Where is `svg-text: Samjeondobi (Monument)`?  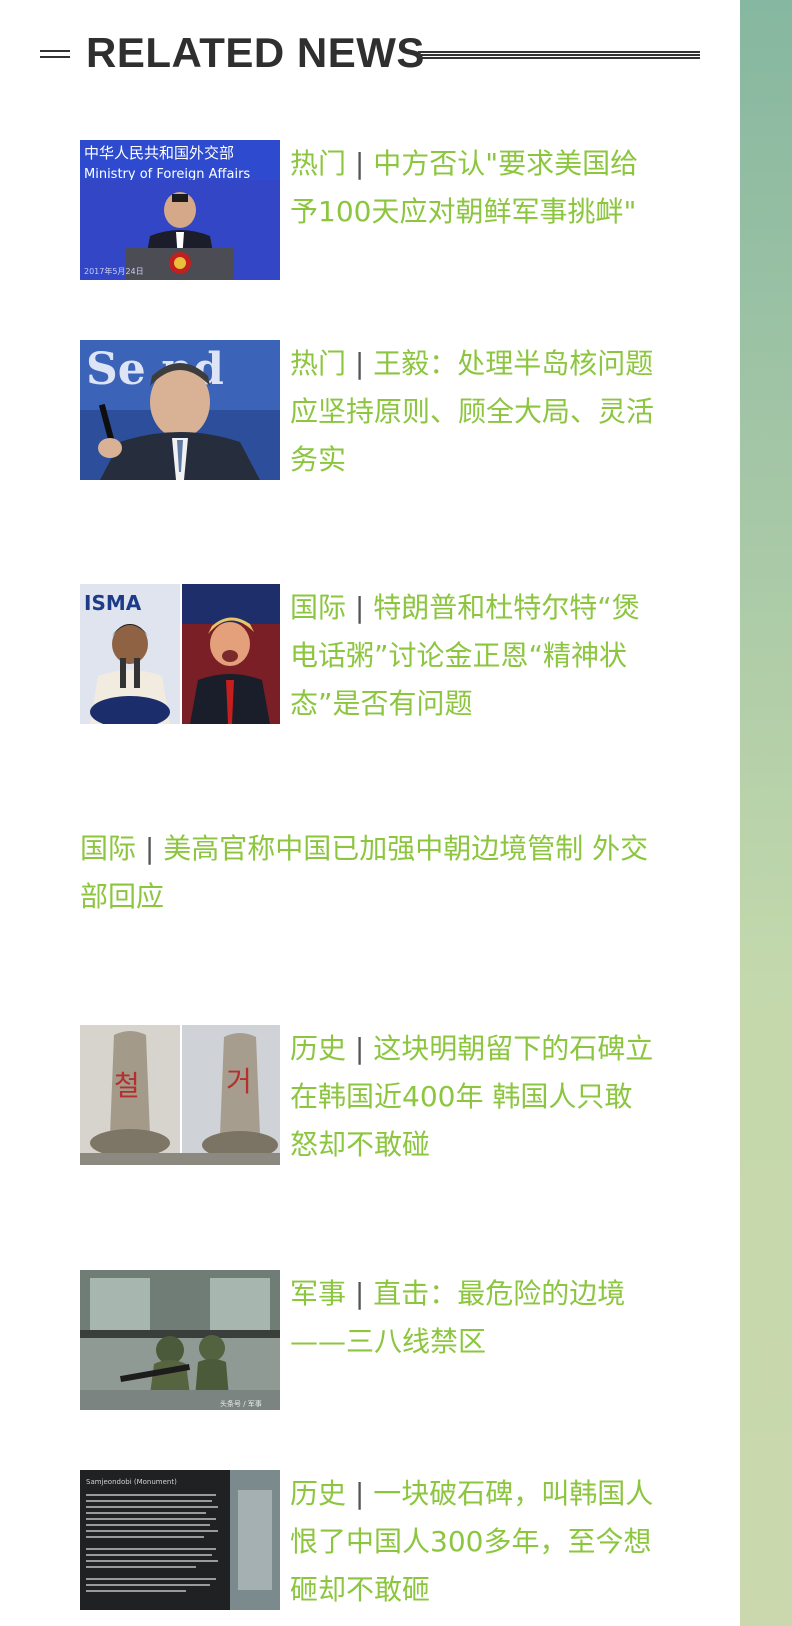 svg-text: Samjeondobi (Monument) is located at coordinates (131, 1482).